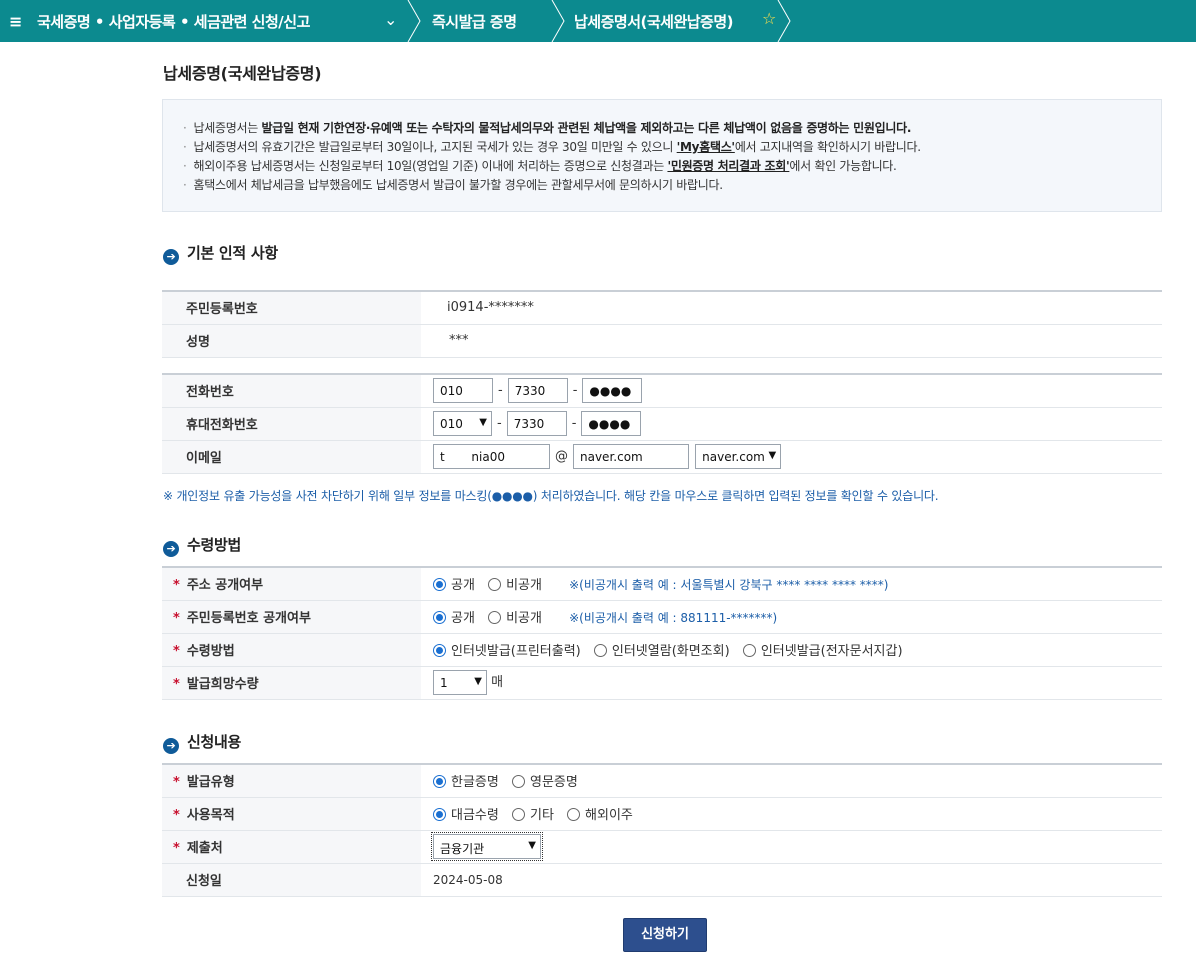 This screenshot has width=1196, height=965. I want to click on submit-to-select: 금융기관 ▼, so click(487, 846).